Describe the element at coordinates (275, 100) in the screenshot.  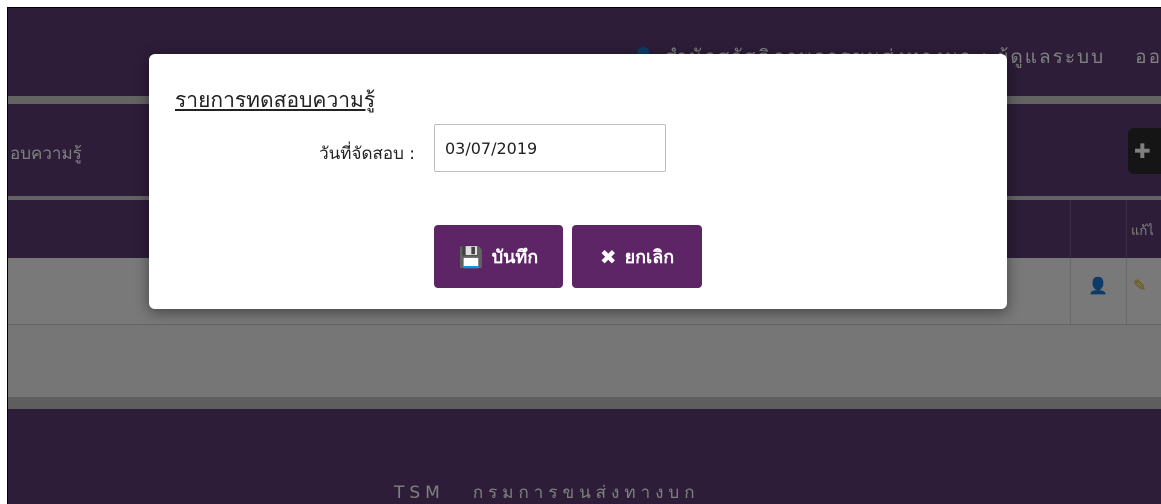
I see `dialog-title: รายการทดสอบความรู้` at that location.